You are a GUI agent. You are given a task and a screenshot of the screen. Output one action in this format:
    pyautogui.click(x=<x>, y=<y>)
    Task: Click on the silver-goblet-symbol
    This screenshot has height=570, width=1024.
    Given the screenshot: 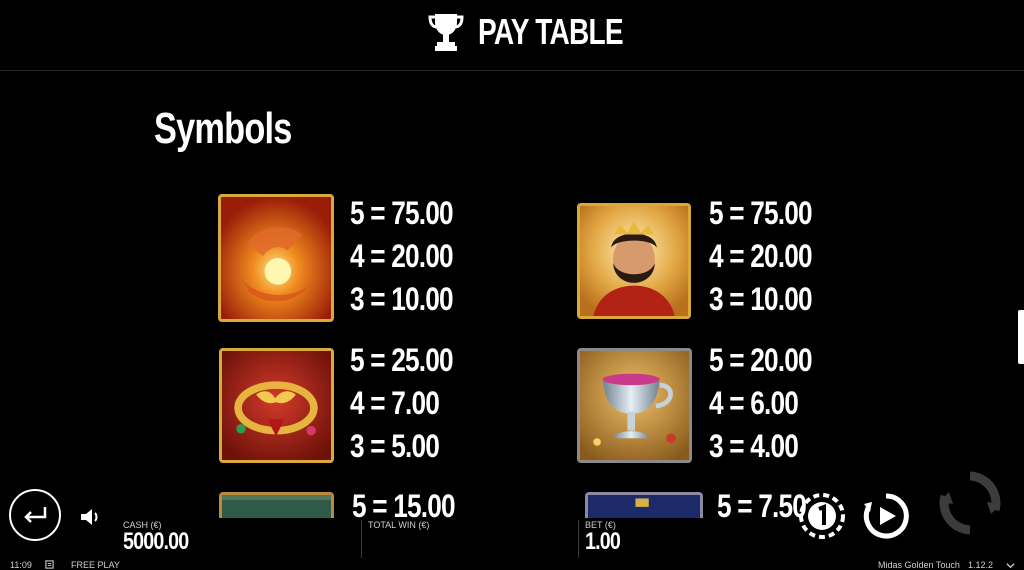 What is the action you would take?
    pyautogui.click(x=634, y=405)
    